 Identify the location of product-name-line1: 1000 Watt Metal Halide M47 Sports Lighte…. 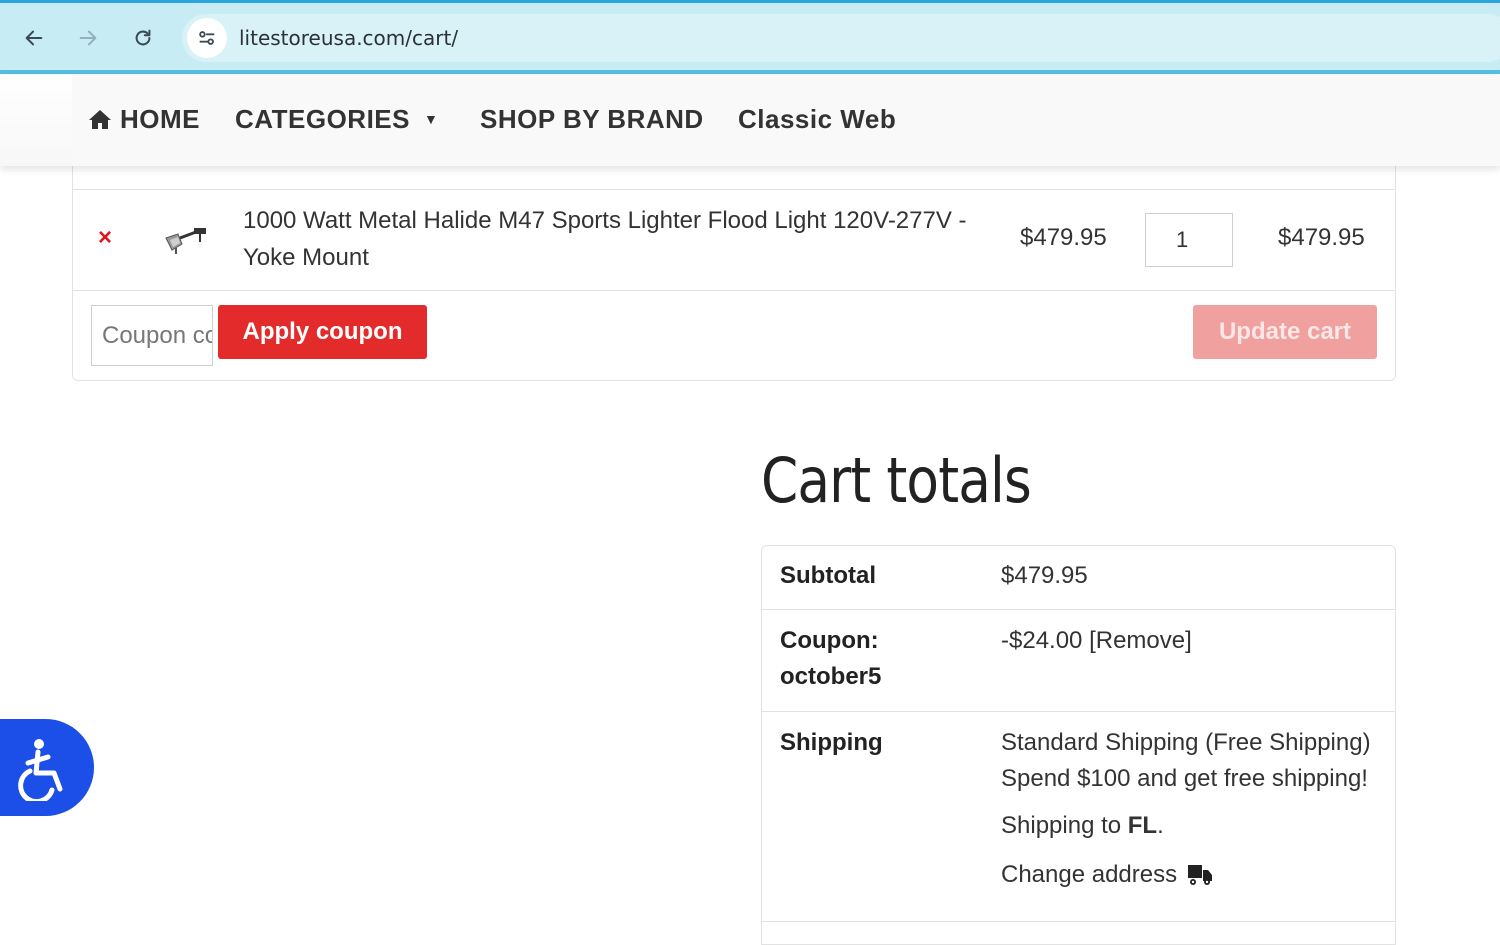
(605, 220).